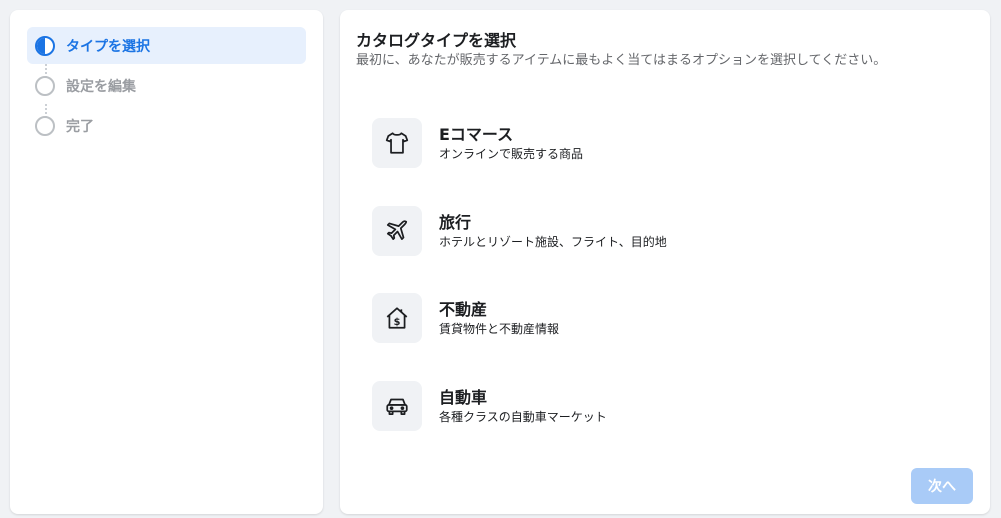  Describe the element at coordinates (166, 45) in the screenshot. I see `step-select-type: タイプを選択` at that location.